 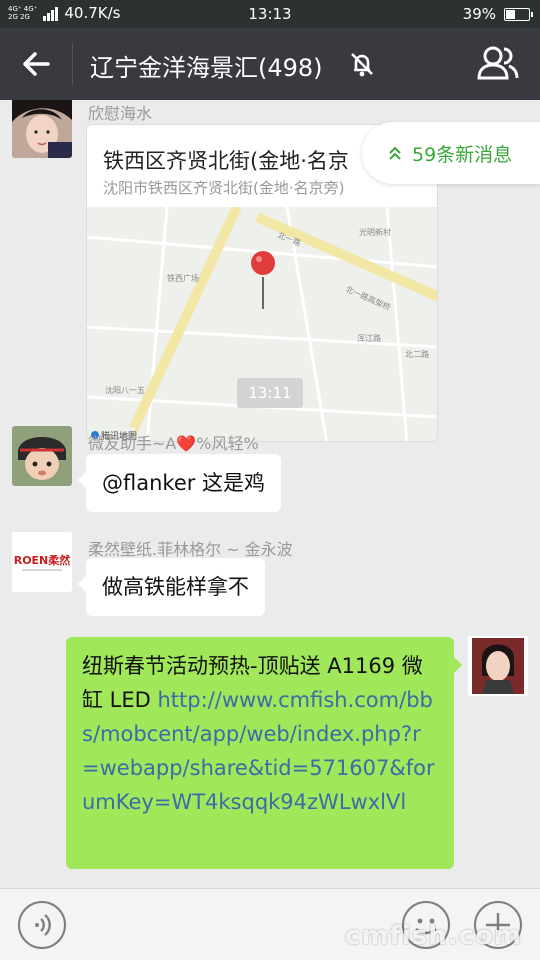 I want to click on avatar: ROEN柔然, so click(x=42, y=562).